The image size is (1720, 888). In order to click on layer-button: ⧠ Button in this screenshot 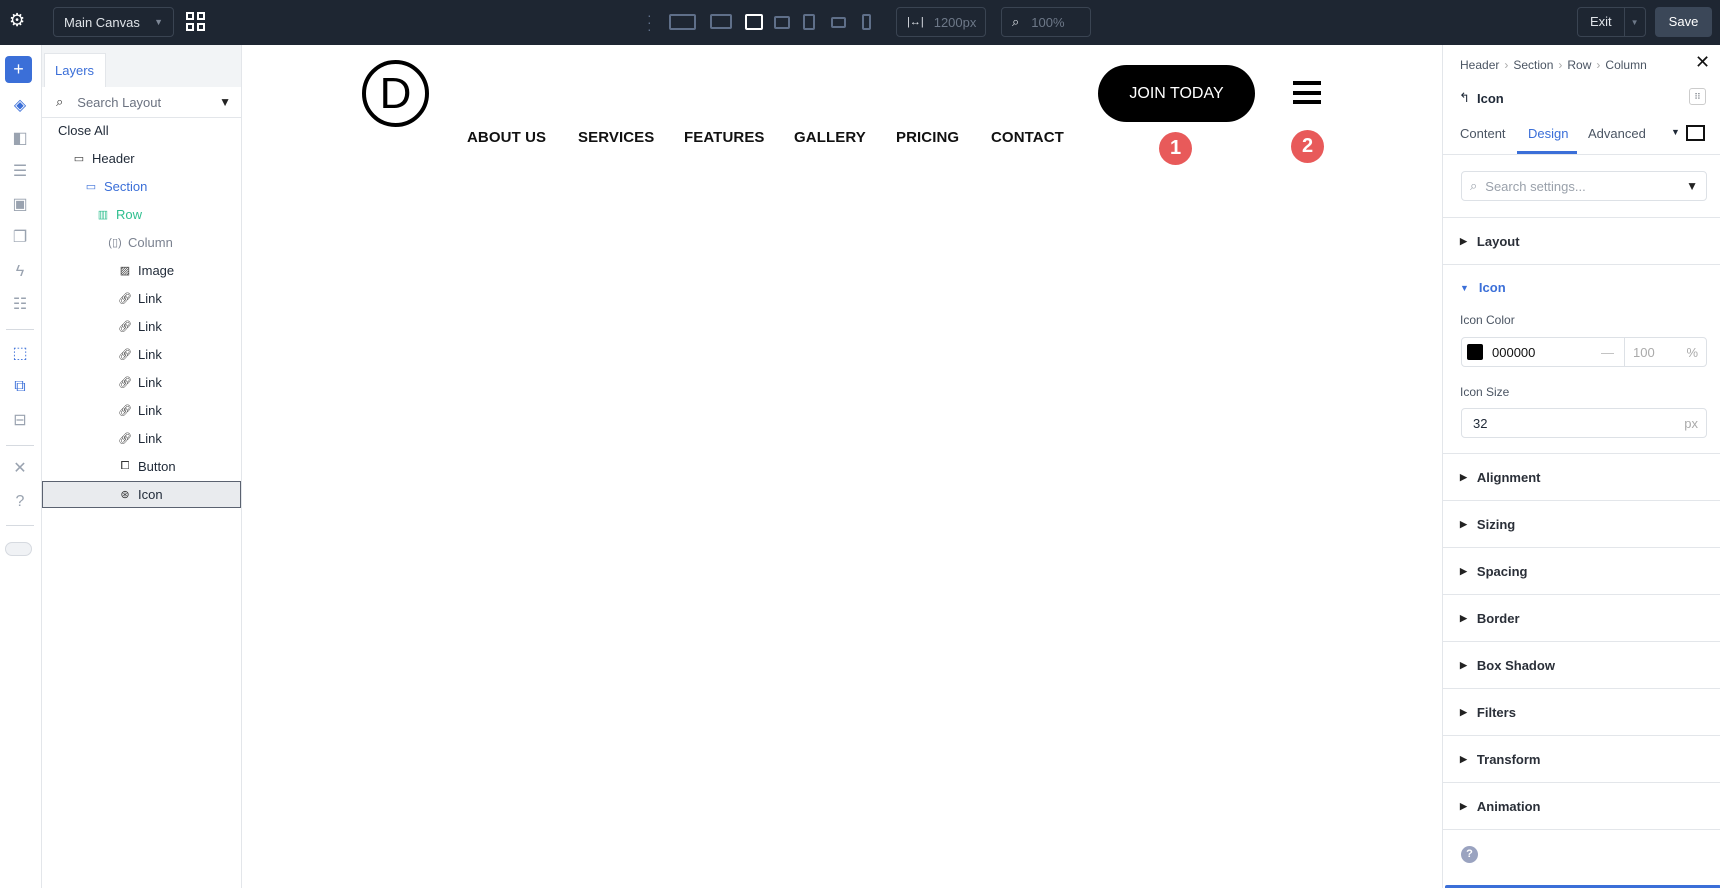, I will do `click(147, 466)`.